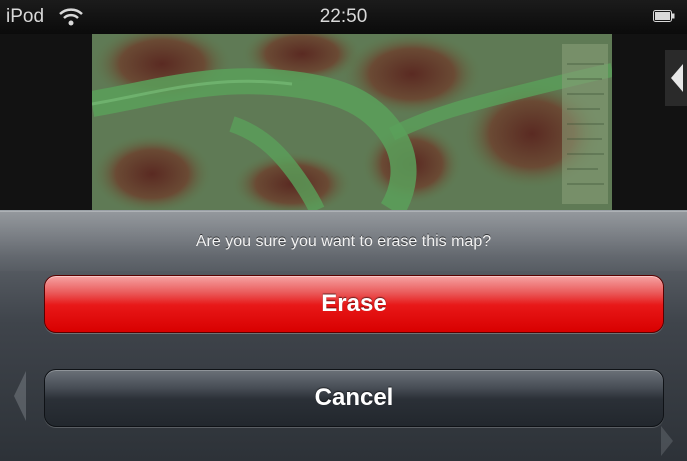  Describe the element at coordinates (343, 241) in the screenshot. I see `confirmation-message: Are you sure you want to erase this map?` at that location.